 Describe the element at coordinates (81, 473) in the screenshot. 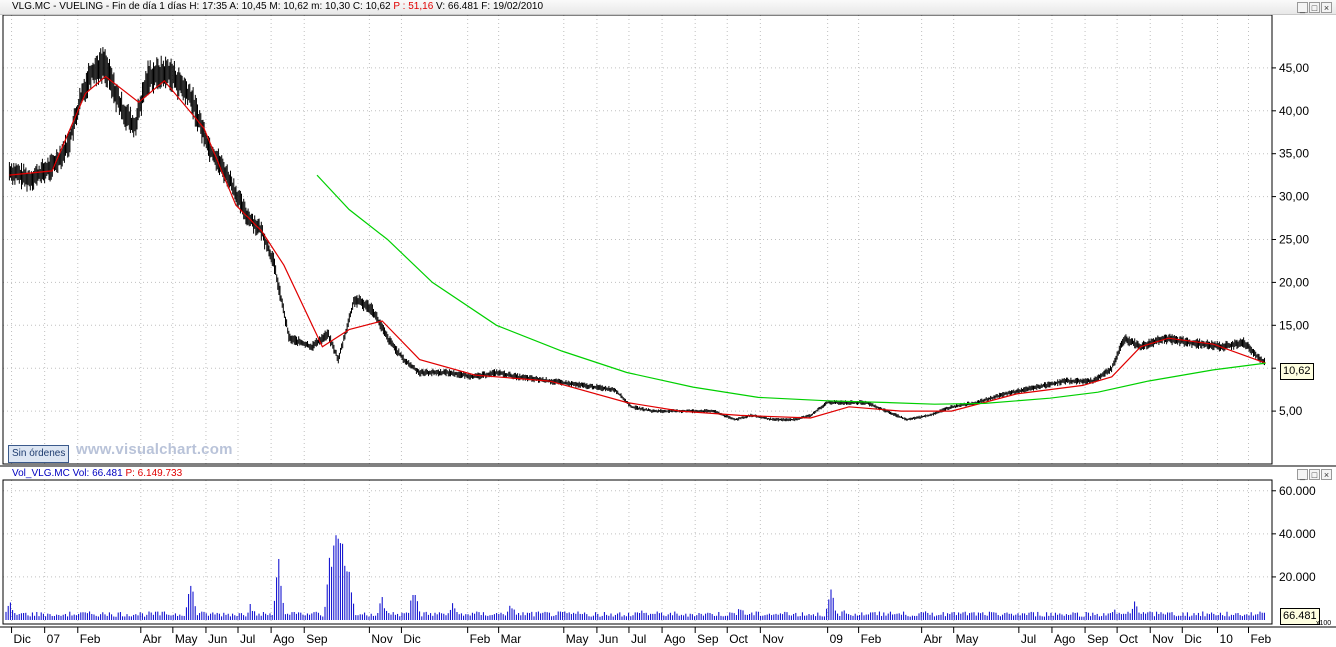

I see `vol-label: Vol:` at that location.